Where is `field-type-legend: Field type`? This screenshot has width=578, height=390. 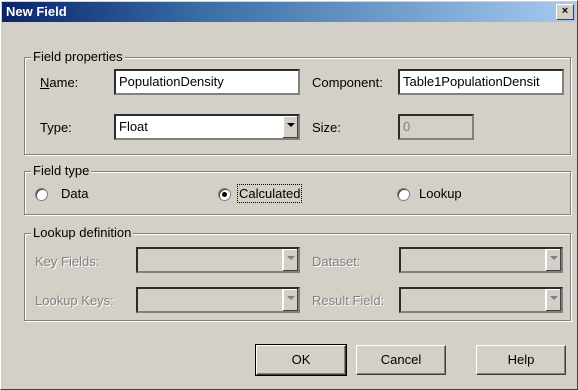 field-type-legend: Field type is located at coordinates (61, 170).